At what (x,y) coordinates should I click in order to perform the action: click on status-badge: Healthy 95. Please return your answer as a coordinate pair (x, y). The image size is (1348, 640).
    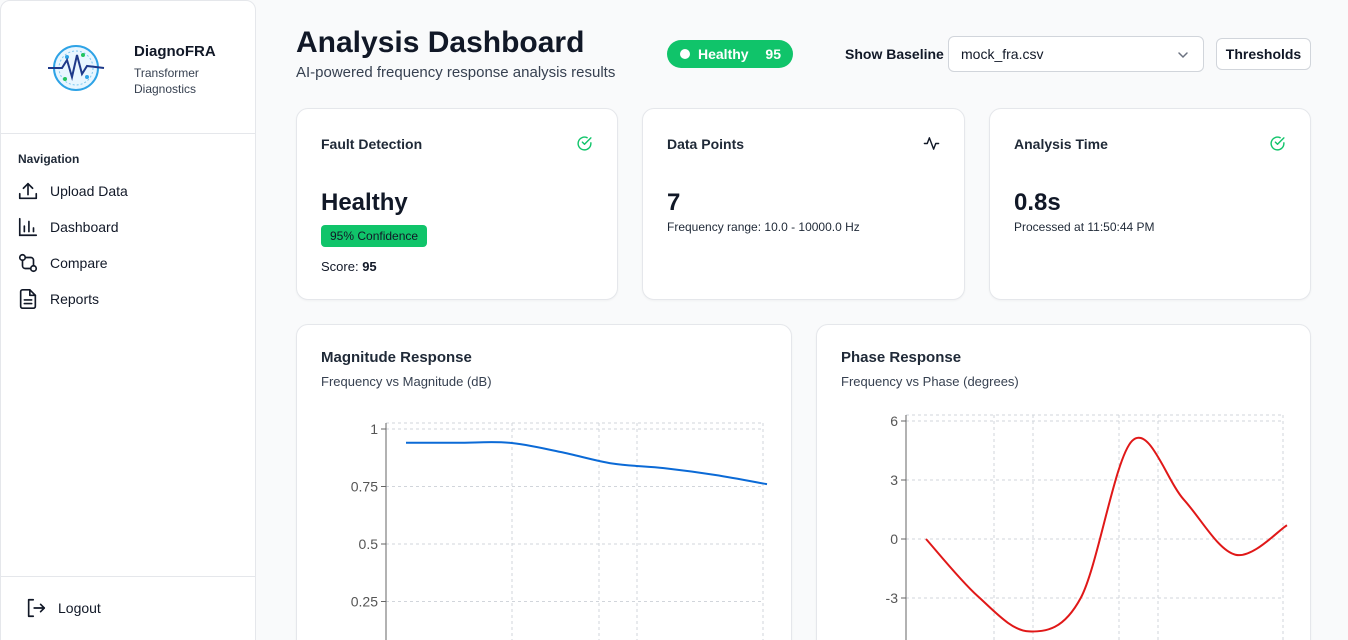
    Looking at the image, I should click on (730, 54).